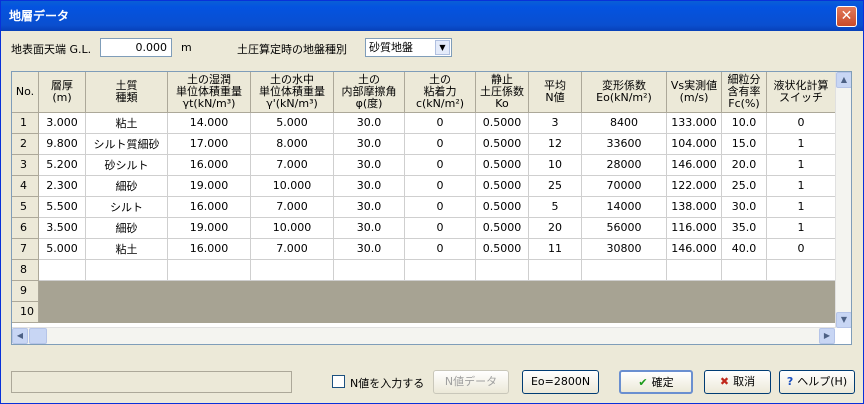  What do you see at coordinates (38, 336) in the screenshot?
I see `scroll-thumb` at bounding box center [38, 336].